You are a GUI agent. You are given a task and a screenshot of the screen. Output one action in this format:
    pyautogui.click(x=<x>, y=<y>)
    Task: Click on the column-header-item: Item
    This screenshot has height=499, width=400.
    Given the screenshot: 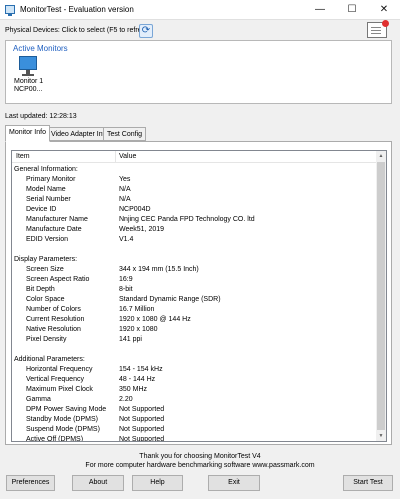 What is the action you would take?
    pyautogui.click(x=23, y=156)
    